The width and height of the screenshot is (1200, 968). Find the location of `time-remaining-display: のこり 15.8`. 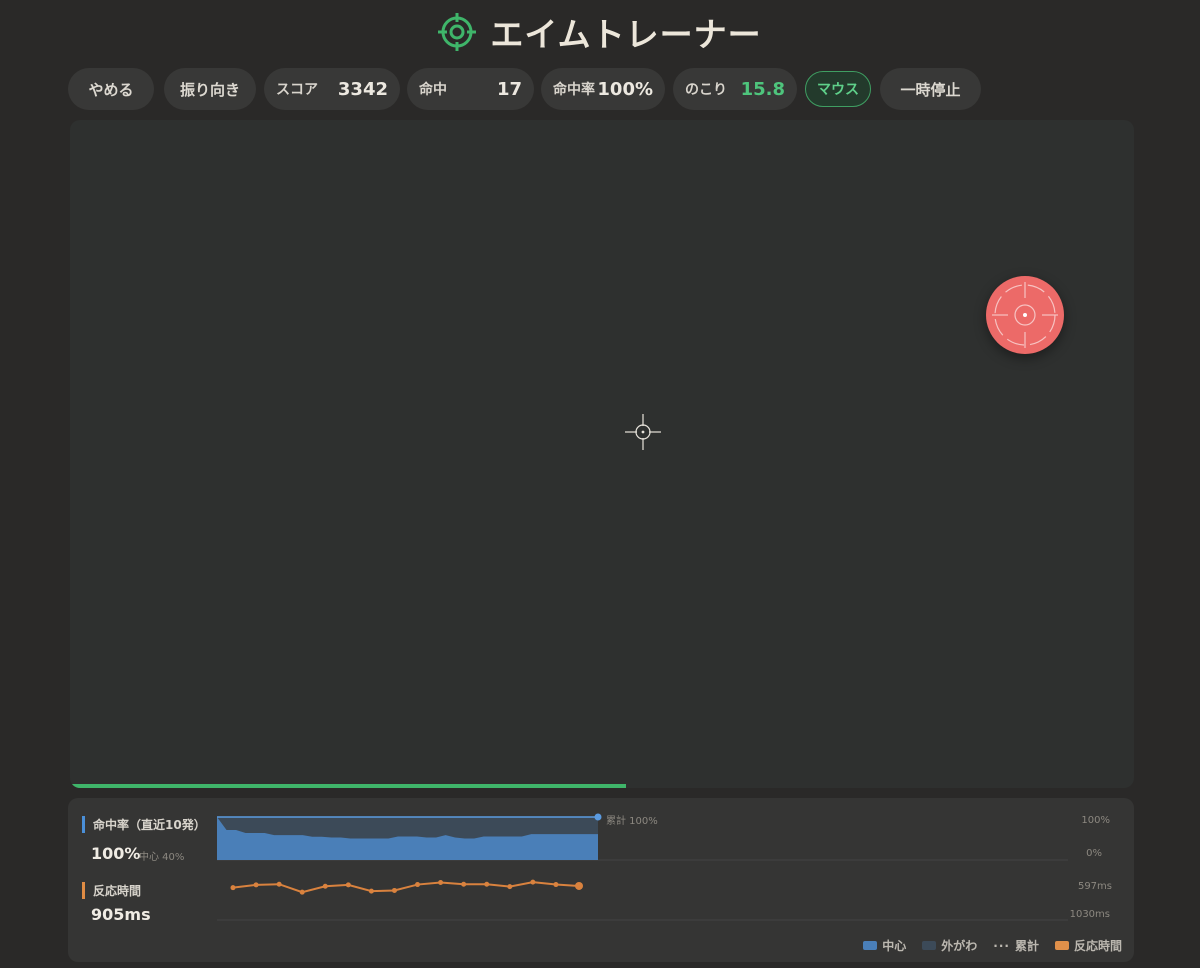

time-remaining-display: のこり 15.8 is located at coordinates (735, 89).